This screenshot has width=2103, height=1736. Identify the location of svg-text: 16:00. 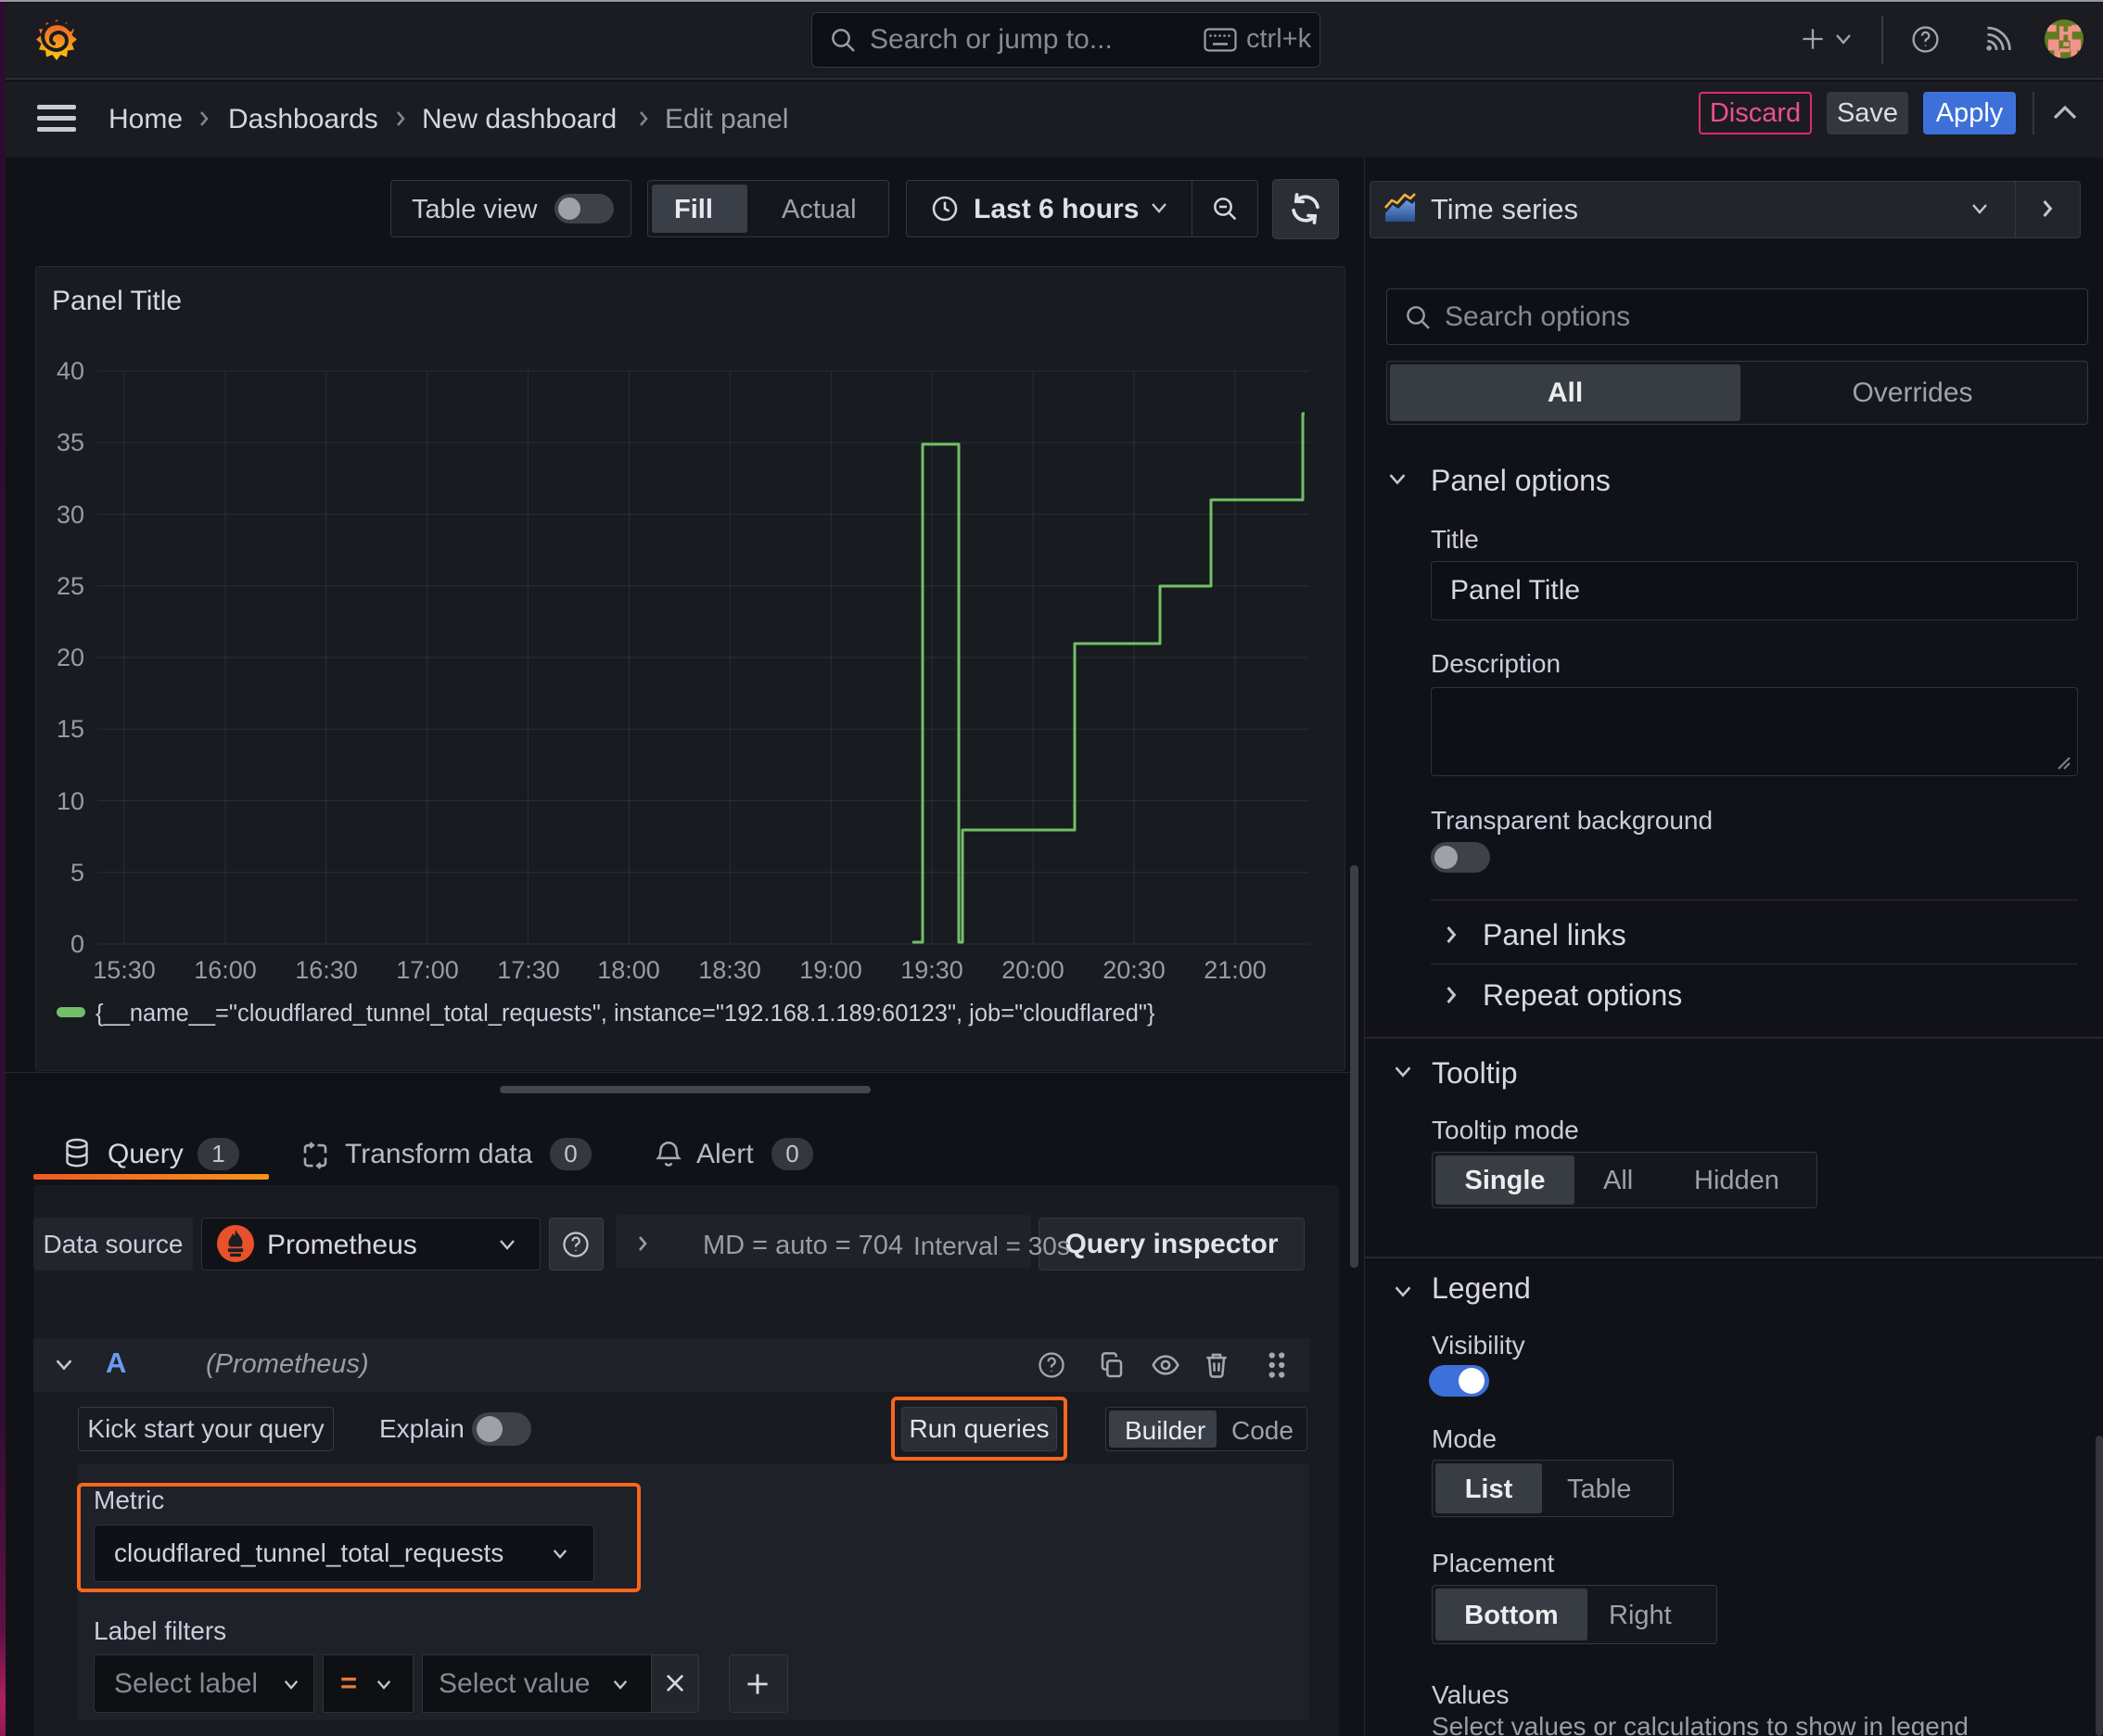
(225, 970).